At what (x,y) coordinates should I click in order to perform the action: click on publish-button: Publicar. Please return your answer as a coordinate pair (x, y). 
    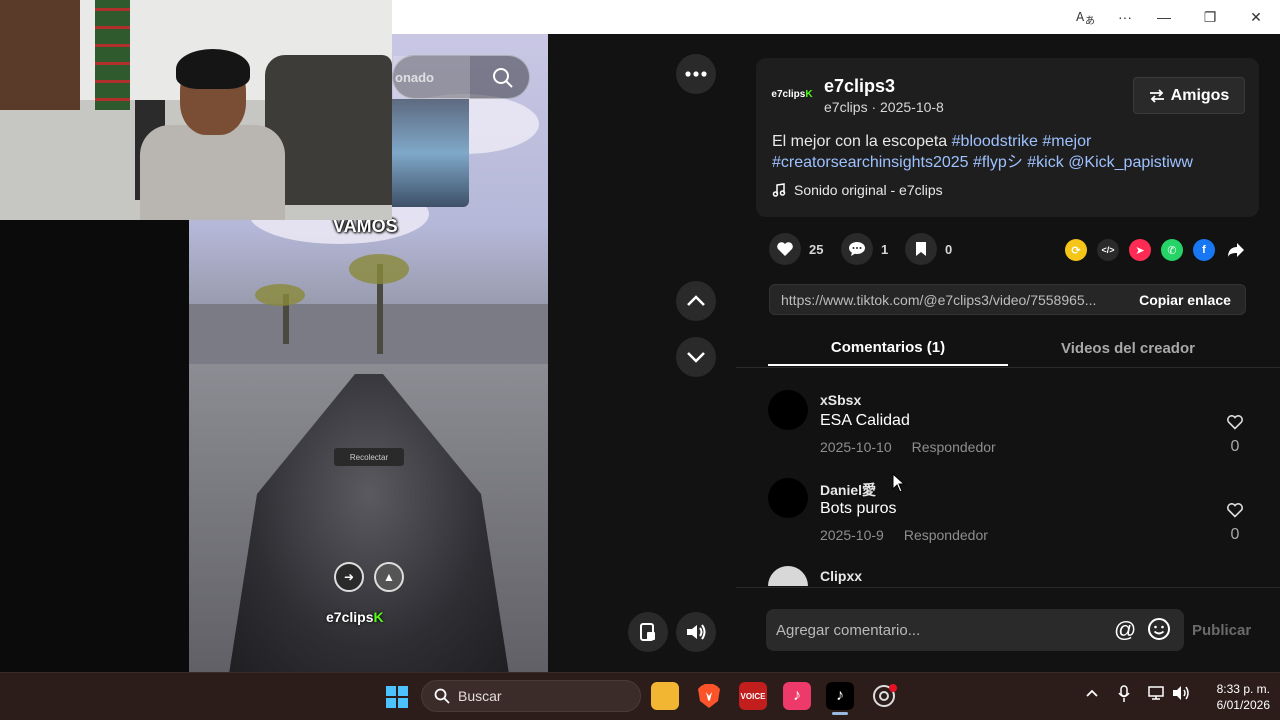
    Looking at the image, I should click on (1221, 630).